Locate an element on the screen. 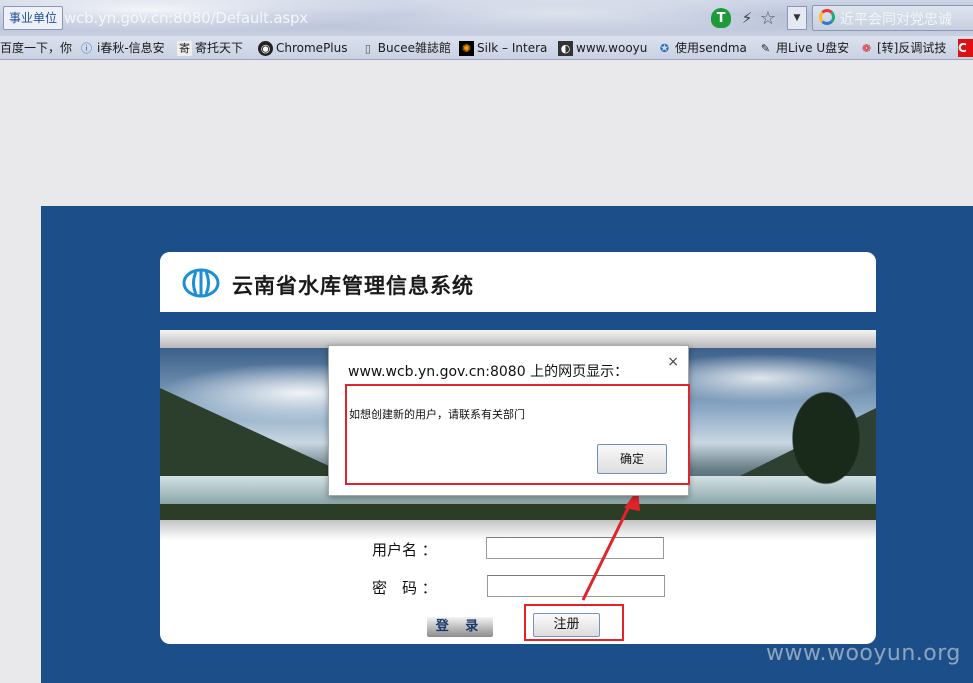 The height and width of the screenshot is (683, 973). bookmark-item: ✪ 使用sendma is located at coordinates (703, 48).